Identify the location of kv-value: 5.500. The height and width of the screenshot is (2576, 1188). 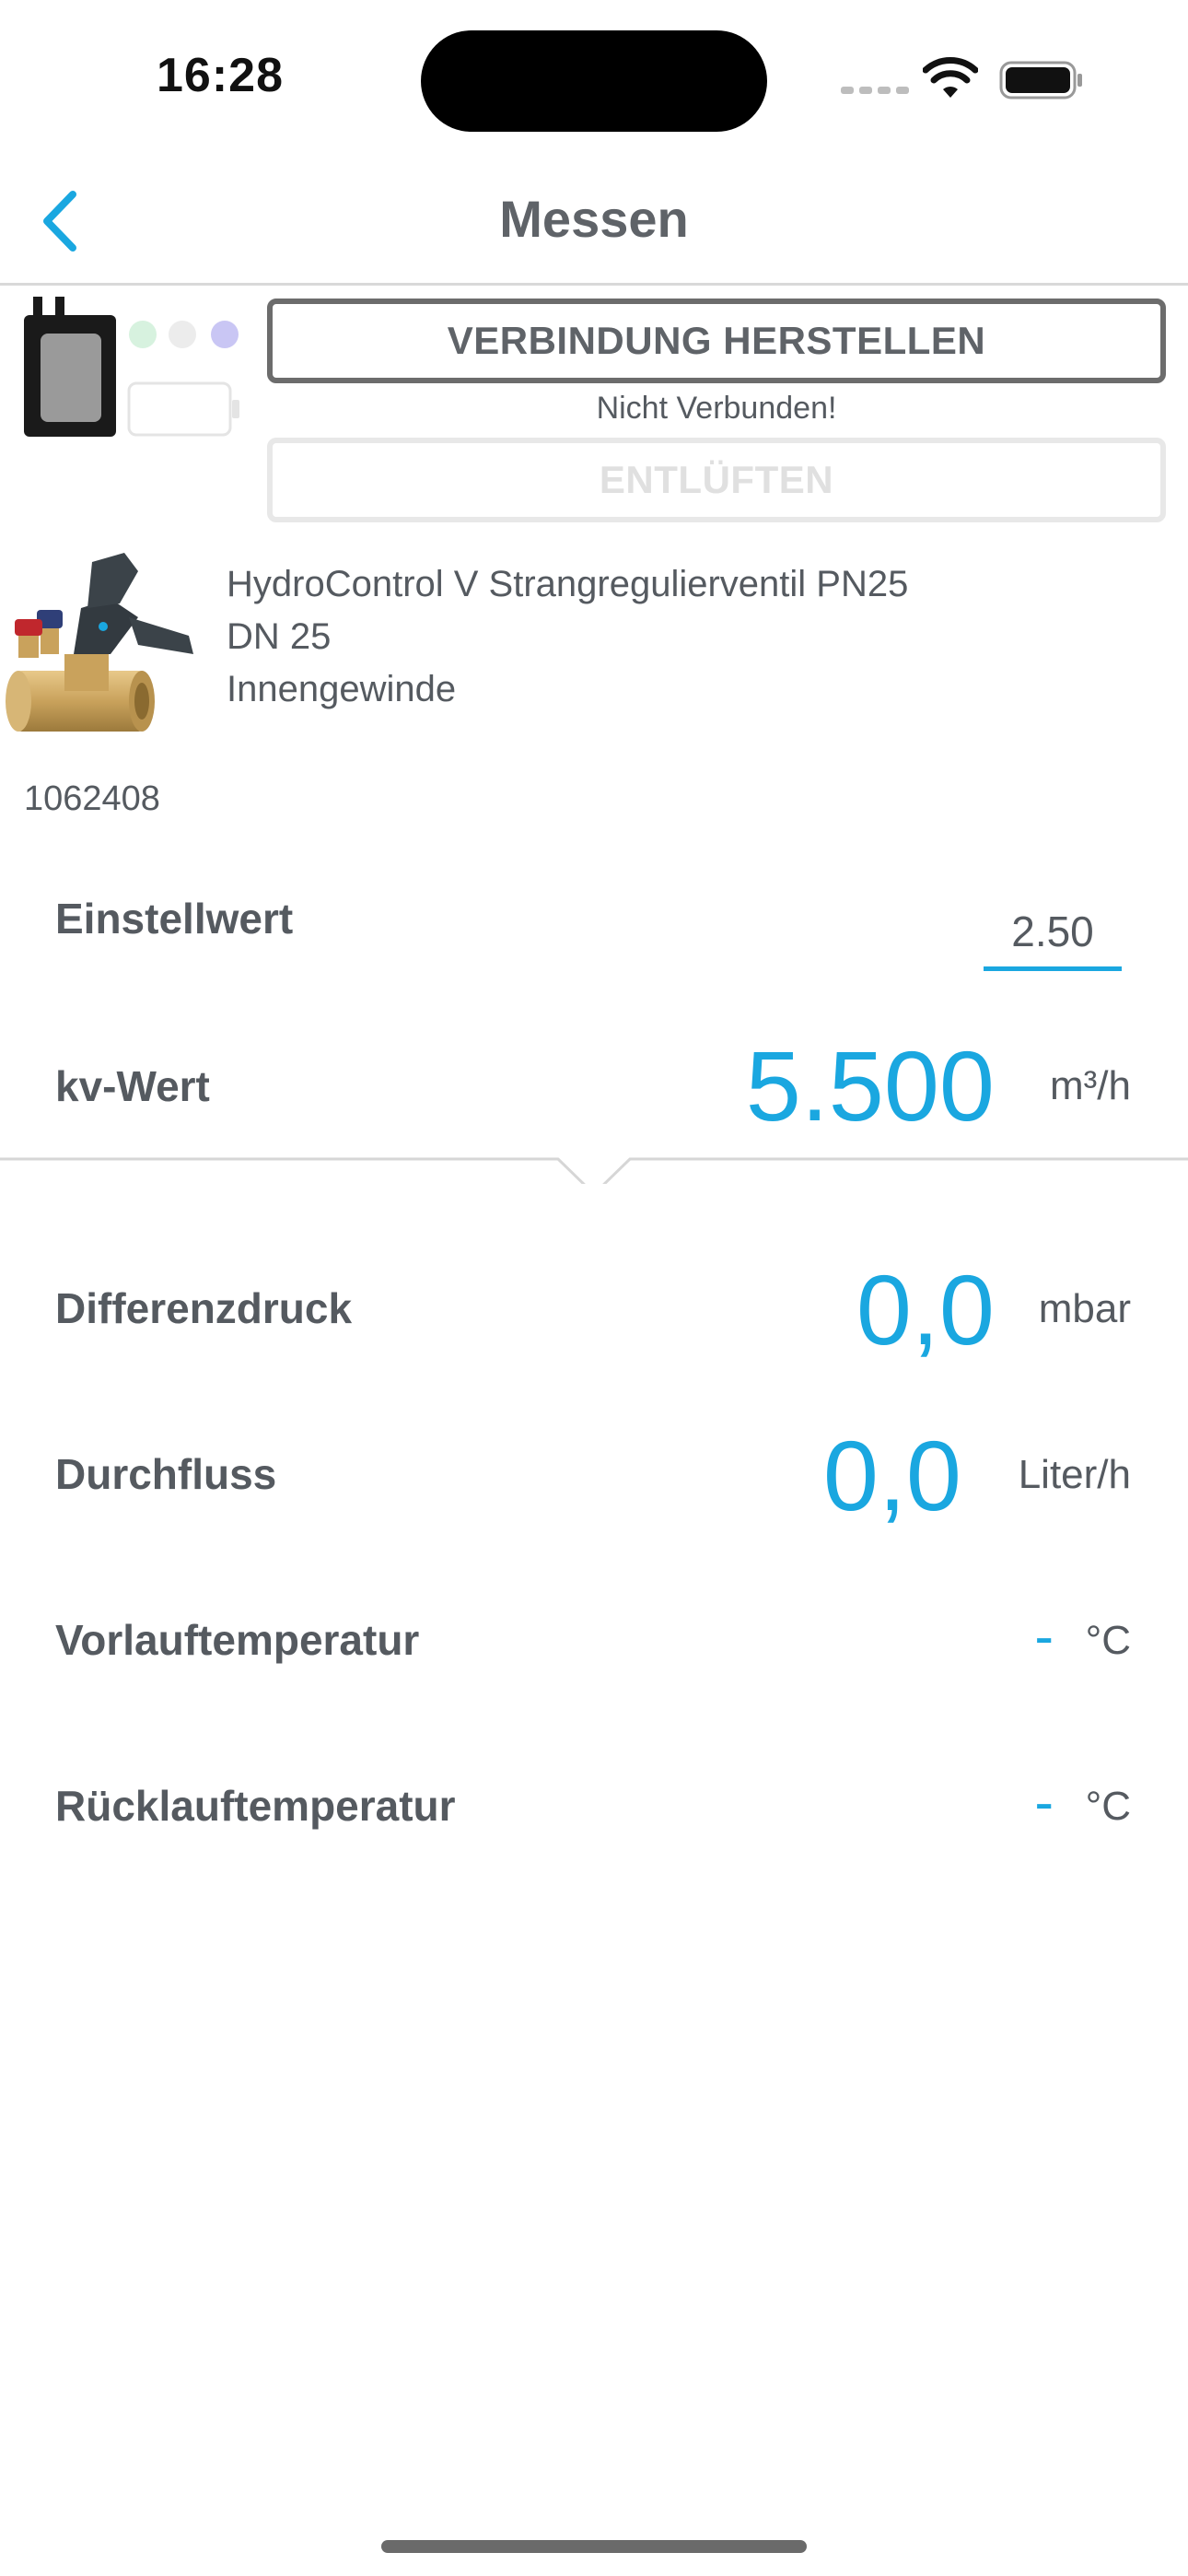
(870, 1086).